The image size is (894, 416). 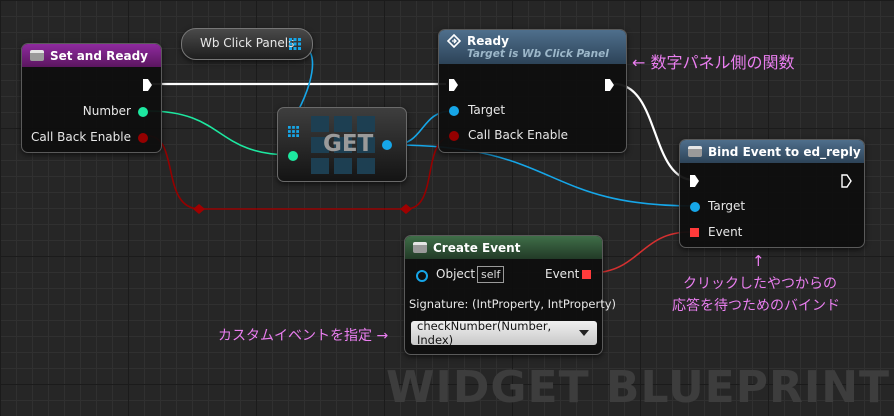 I want to click on function-dropdown-value: checkNumber(Number, Index), so click(x=484, y=333).